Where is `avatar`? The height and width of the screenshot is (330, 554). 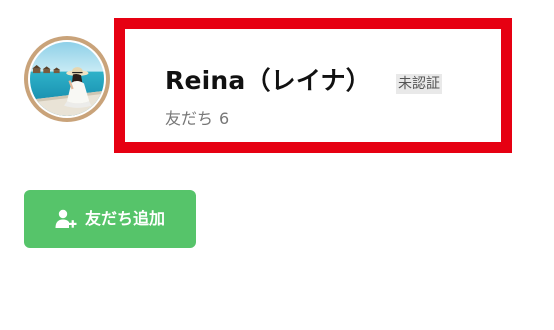
avatar is located at coordinates (67, 79).